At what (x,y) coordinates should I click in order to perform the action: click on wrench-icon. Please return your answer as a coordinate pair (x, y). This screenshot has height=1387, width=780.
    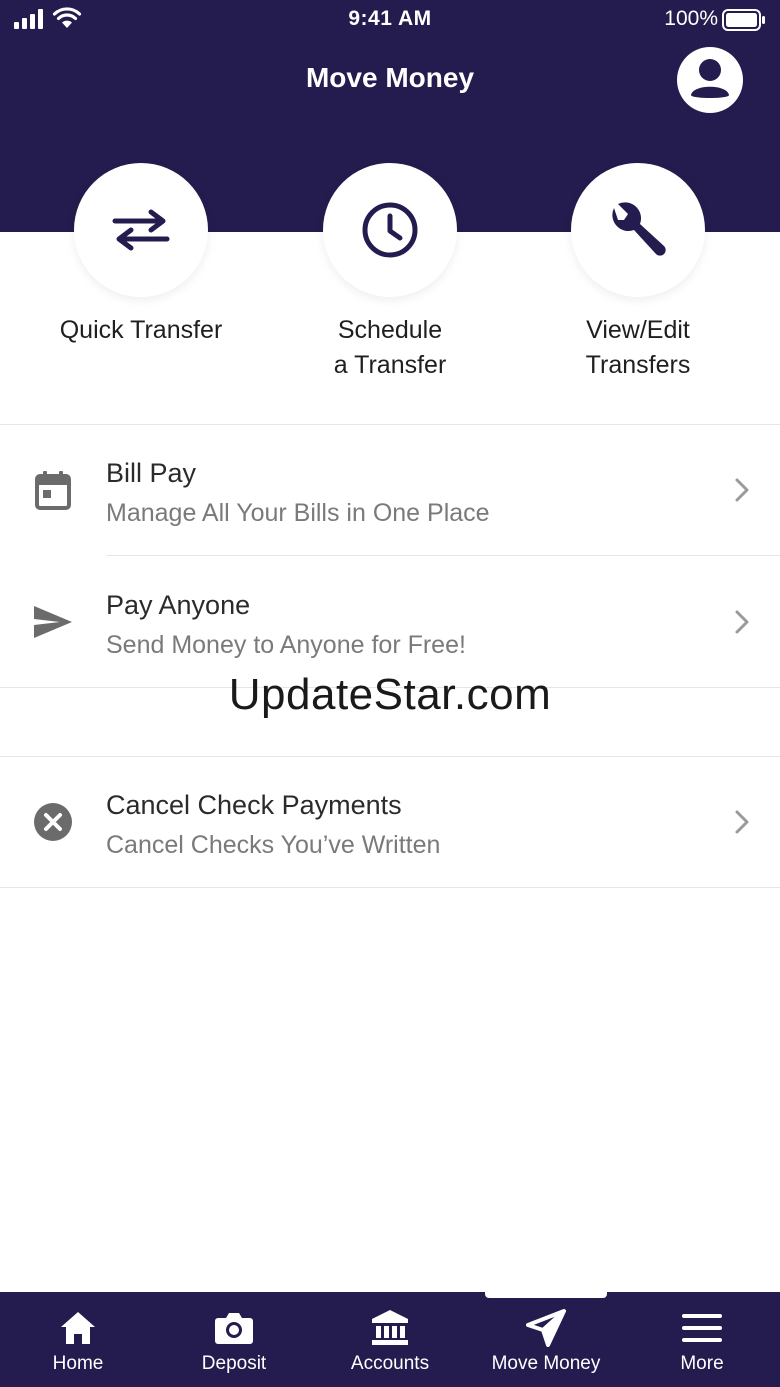
    Looking at the image, I should click on (639, 229).